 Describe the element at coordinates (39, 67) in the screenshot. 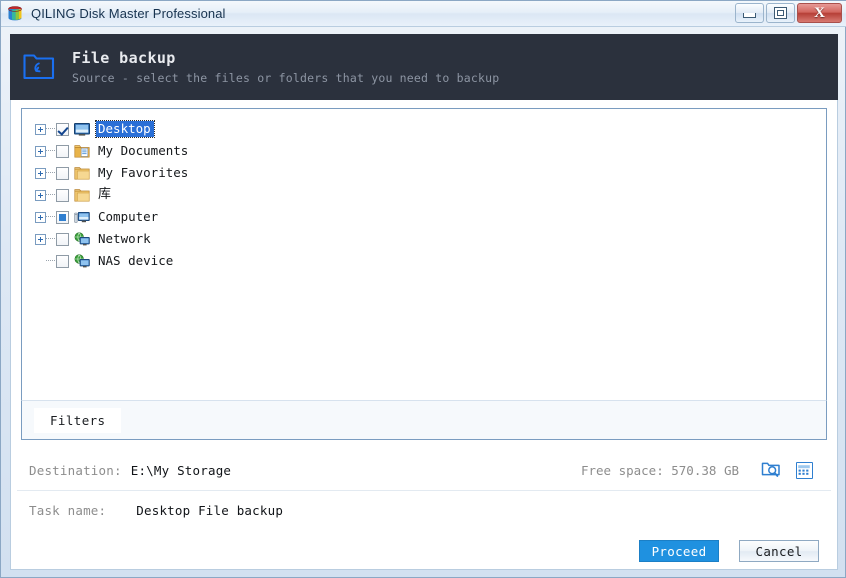

I see `folder-backup-icon` at that location.